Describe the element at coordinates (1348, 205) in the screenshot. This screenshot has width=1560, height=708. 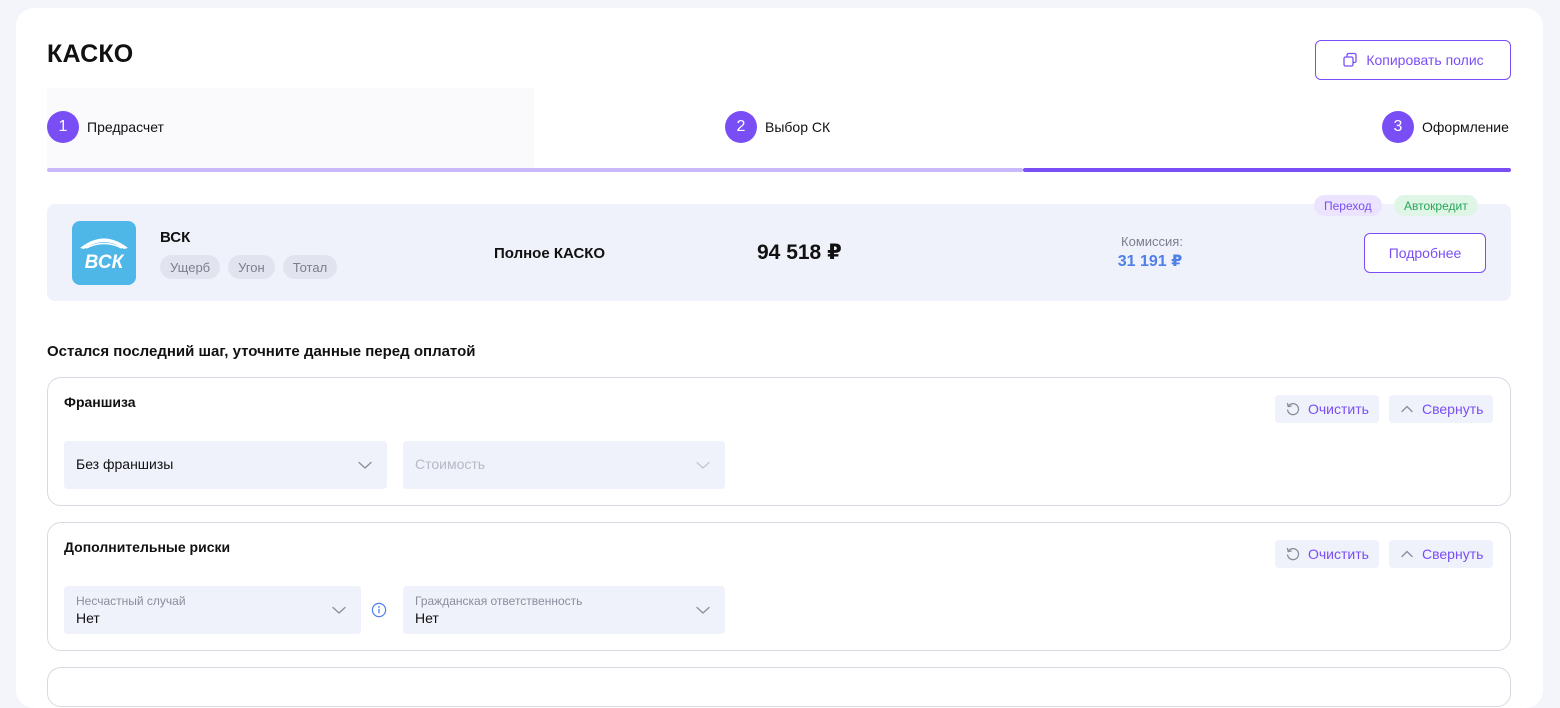
I see `badge-transfer: Переход` at that location.